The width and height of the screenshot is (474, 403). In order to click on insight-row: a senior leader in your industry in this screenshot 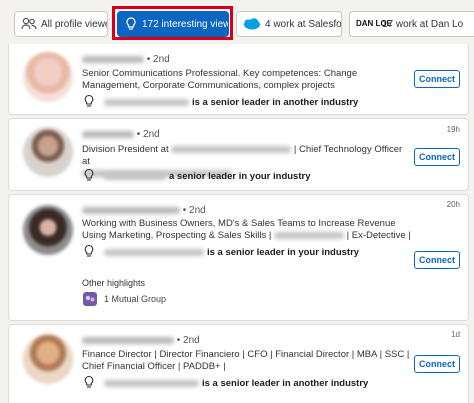, I will do `click(196, 176)`.